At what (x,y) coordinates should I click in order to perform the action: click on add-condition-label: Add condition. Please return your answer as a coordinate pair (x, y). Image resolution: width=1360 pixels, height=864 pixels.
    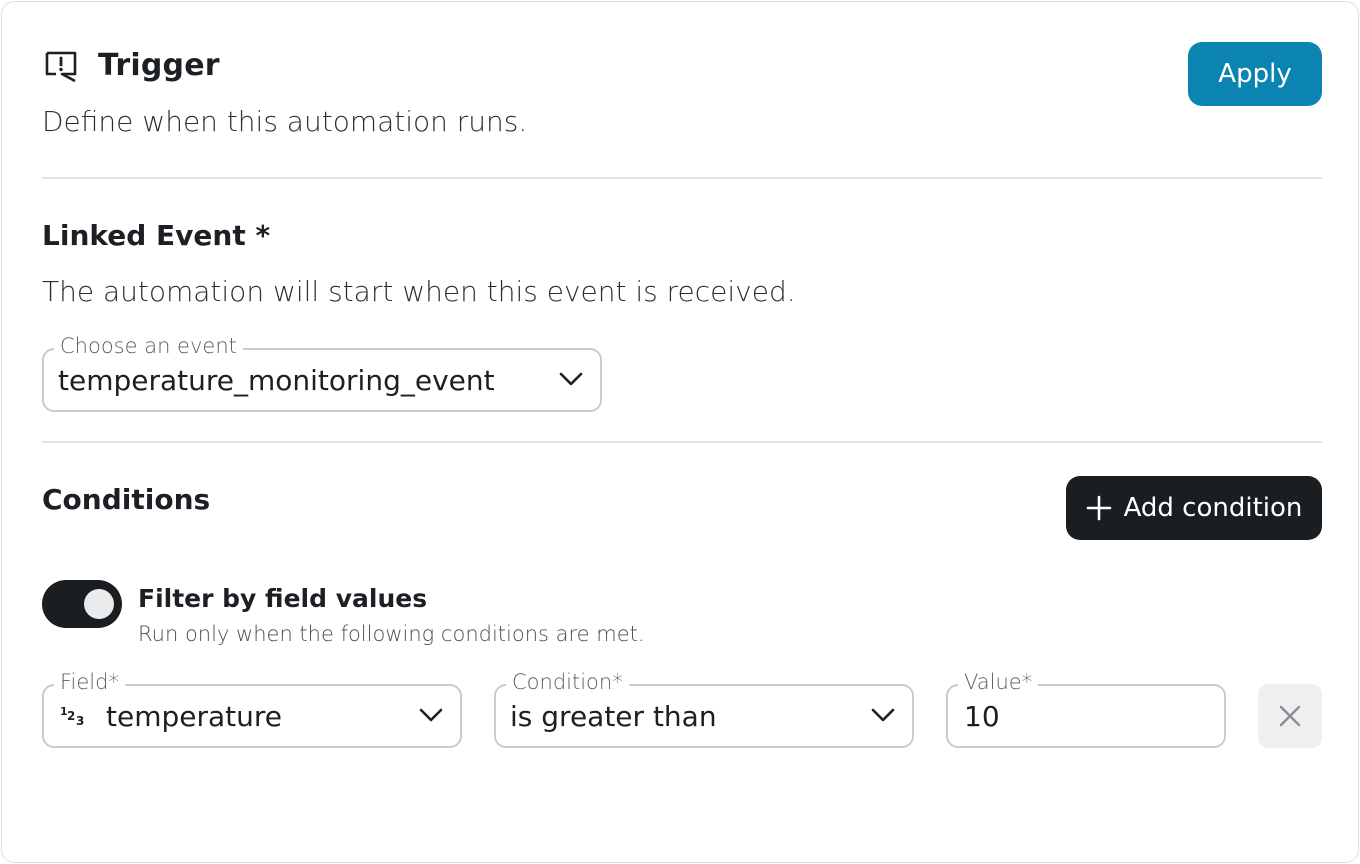
    Looking at the image, I should click on (1213, 508).